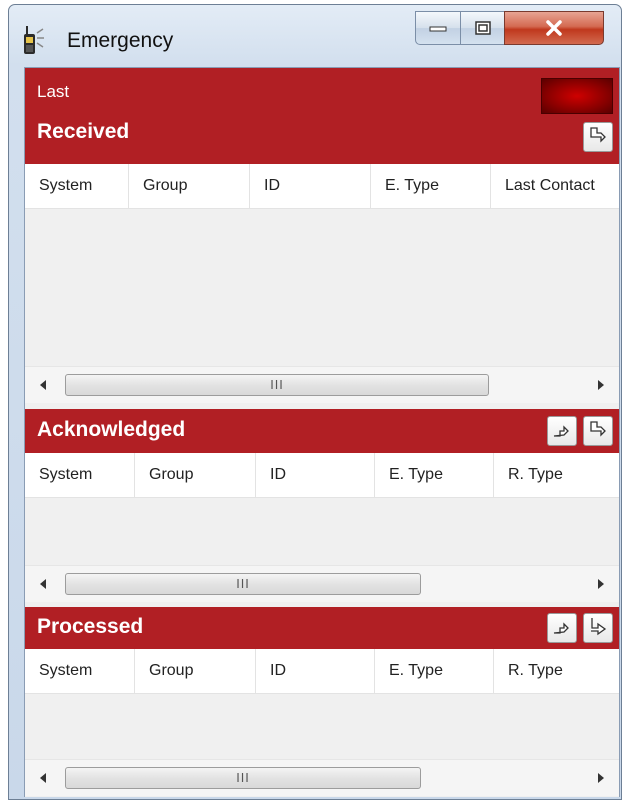 This screenshot has width=623, height=801. What do you see at coordinates (53, 91) in the screenshot?
I see `received-sublabel: Last` at bounding box center [53, 91].